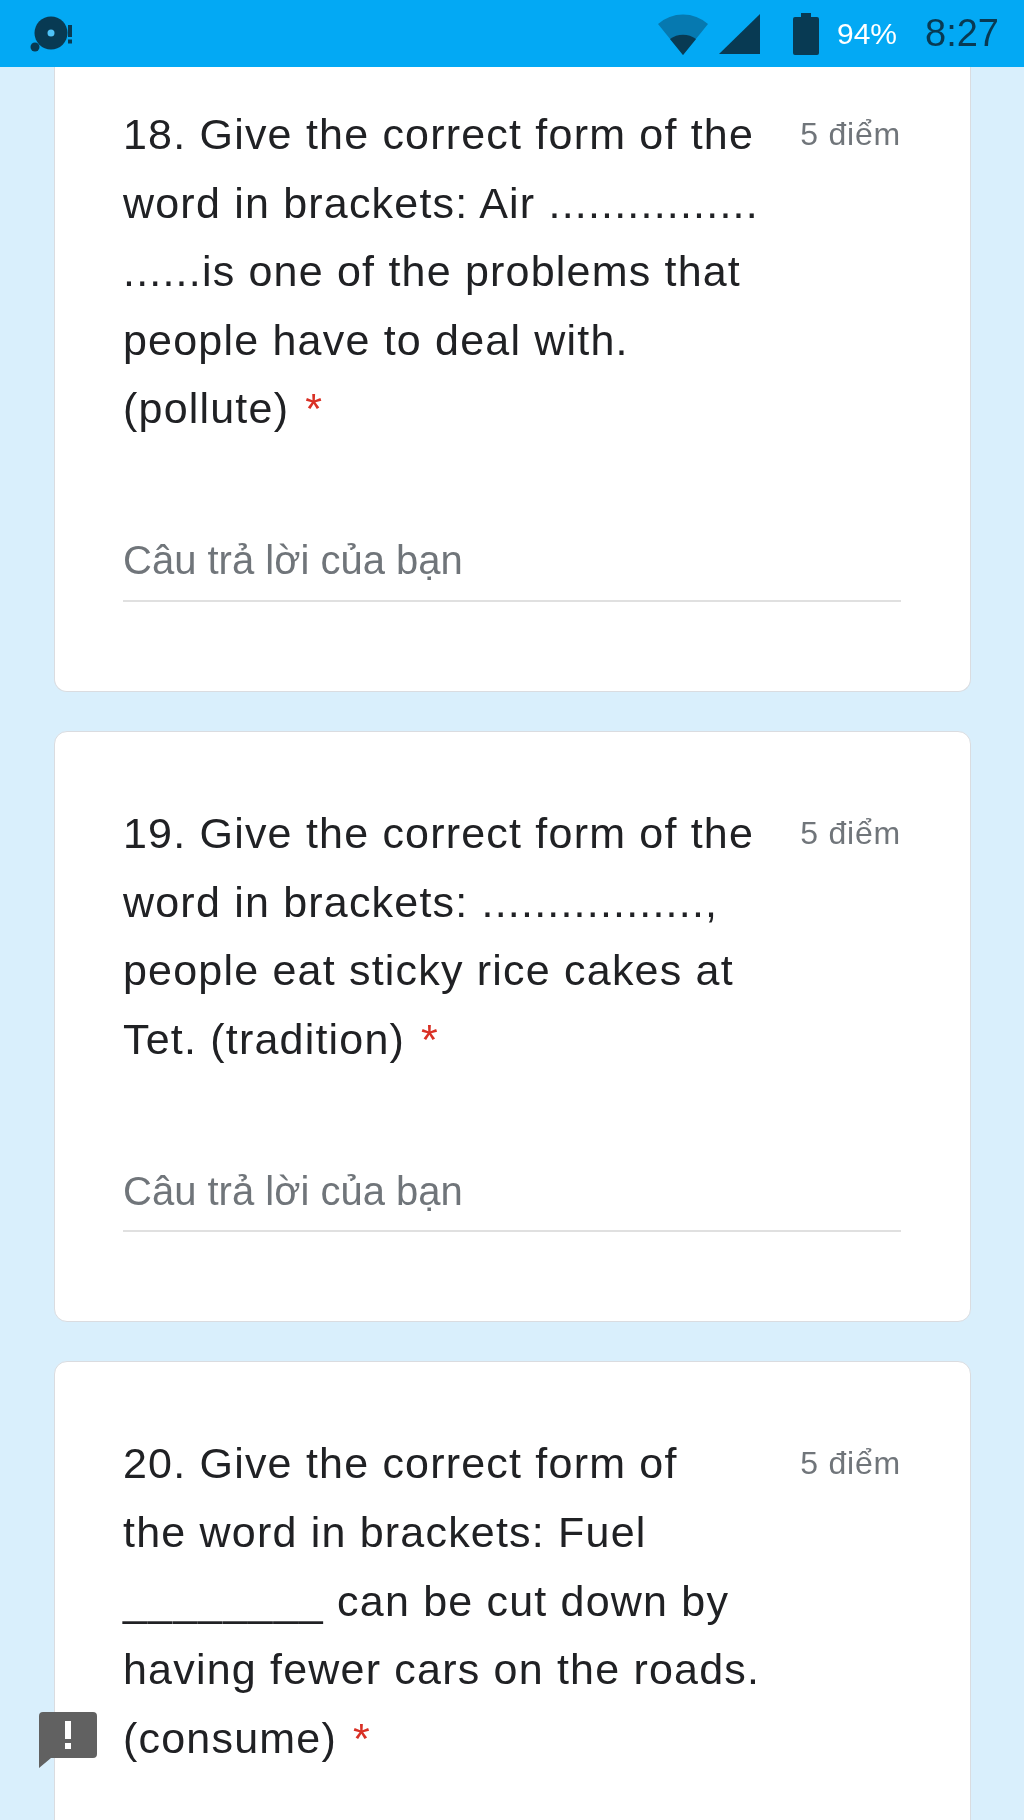  What do you see at coordinates (68, 1740) in the screenshot?
I see `alert-bubble-icon` at bounding box center [68, 1740].